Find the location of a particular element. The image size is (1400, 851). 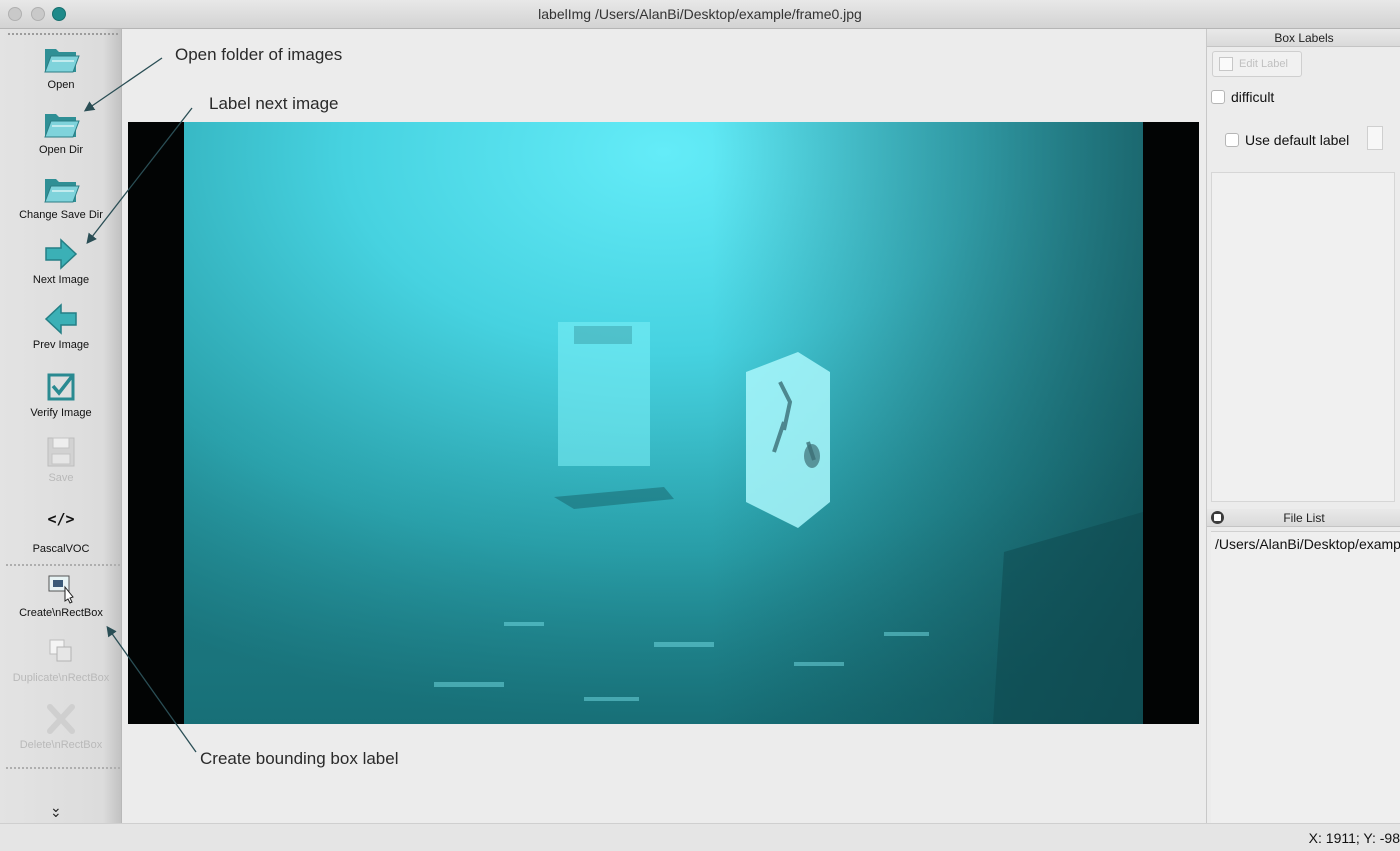

duplicate-icon is located at coordinates (60, 650).